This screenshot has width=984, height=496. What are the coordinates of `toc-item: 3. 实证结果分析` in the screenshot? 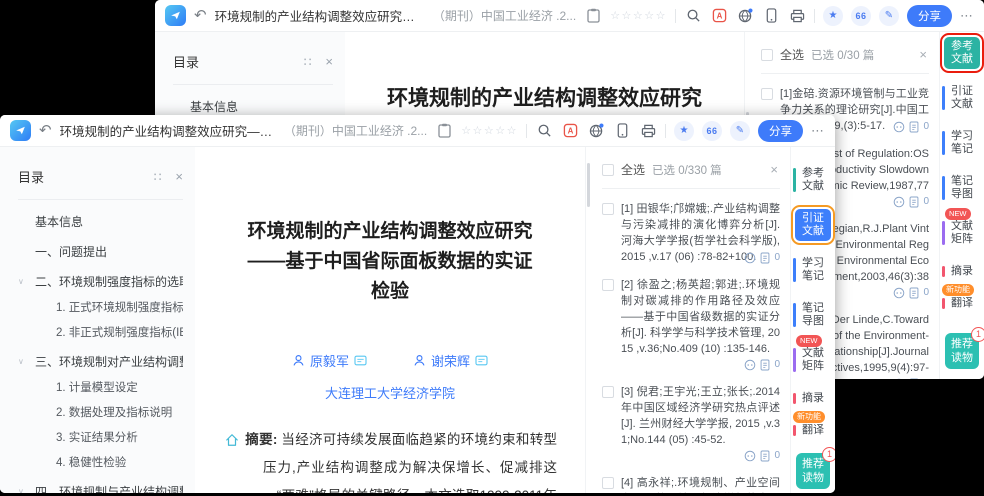 It's located at (100, 437).